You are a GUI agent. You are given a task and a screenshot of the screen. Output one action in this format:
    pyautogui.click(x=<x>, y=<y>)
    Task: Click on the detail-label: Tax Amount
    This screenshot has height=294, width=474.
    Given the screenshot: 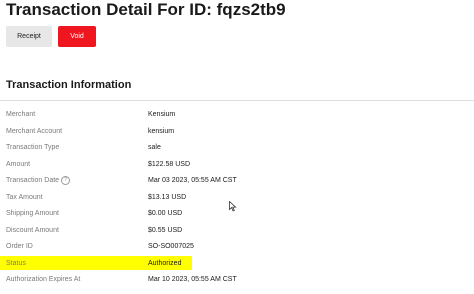 What is the action you would take?
    pyautogui.click(x=24, y=197)
    